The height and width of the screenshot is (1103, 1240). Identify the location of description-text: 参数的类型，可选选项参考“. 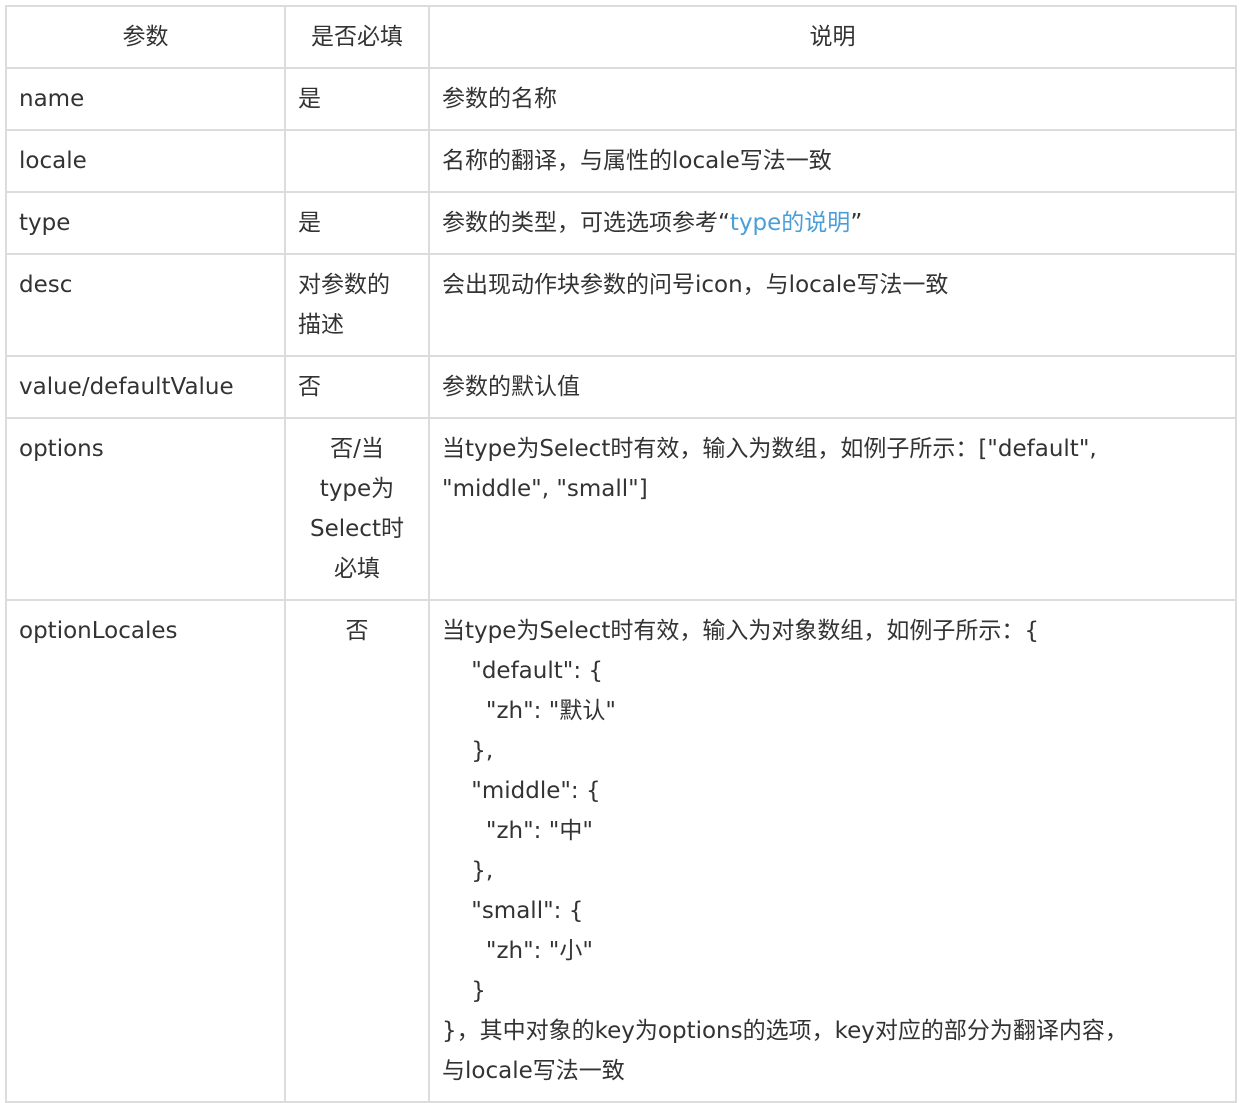
(586, 223).